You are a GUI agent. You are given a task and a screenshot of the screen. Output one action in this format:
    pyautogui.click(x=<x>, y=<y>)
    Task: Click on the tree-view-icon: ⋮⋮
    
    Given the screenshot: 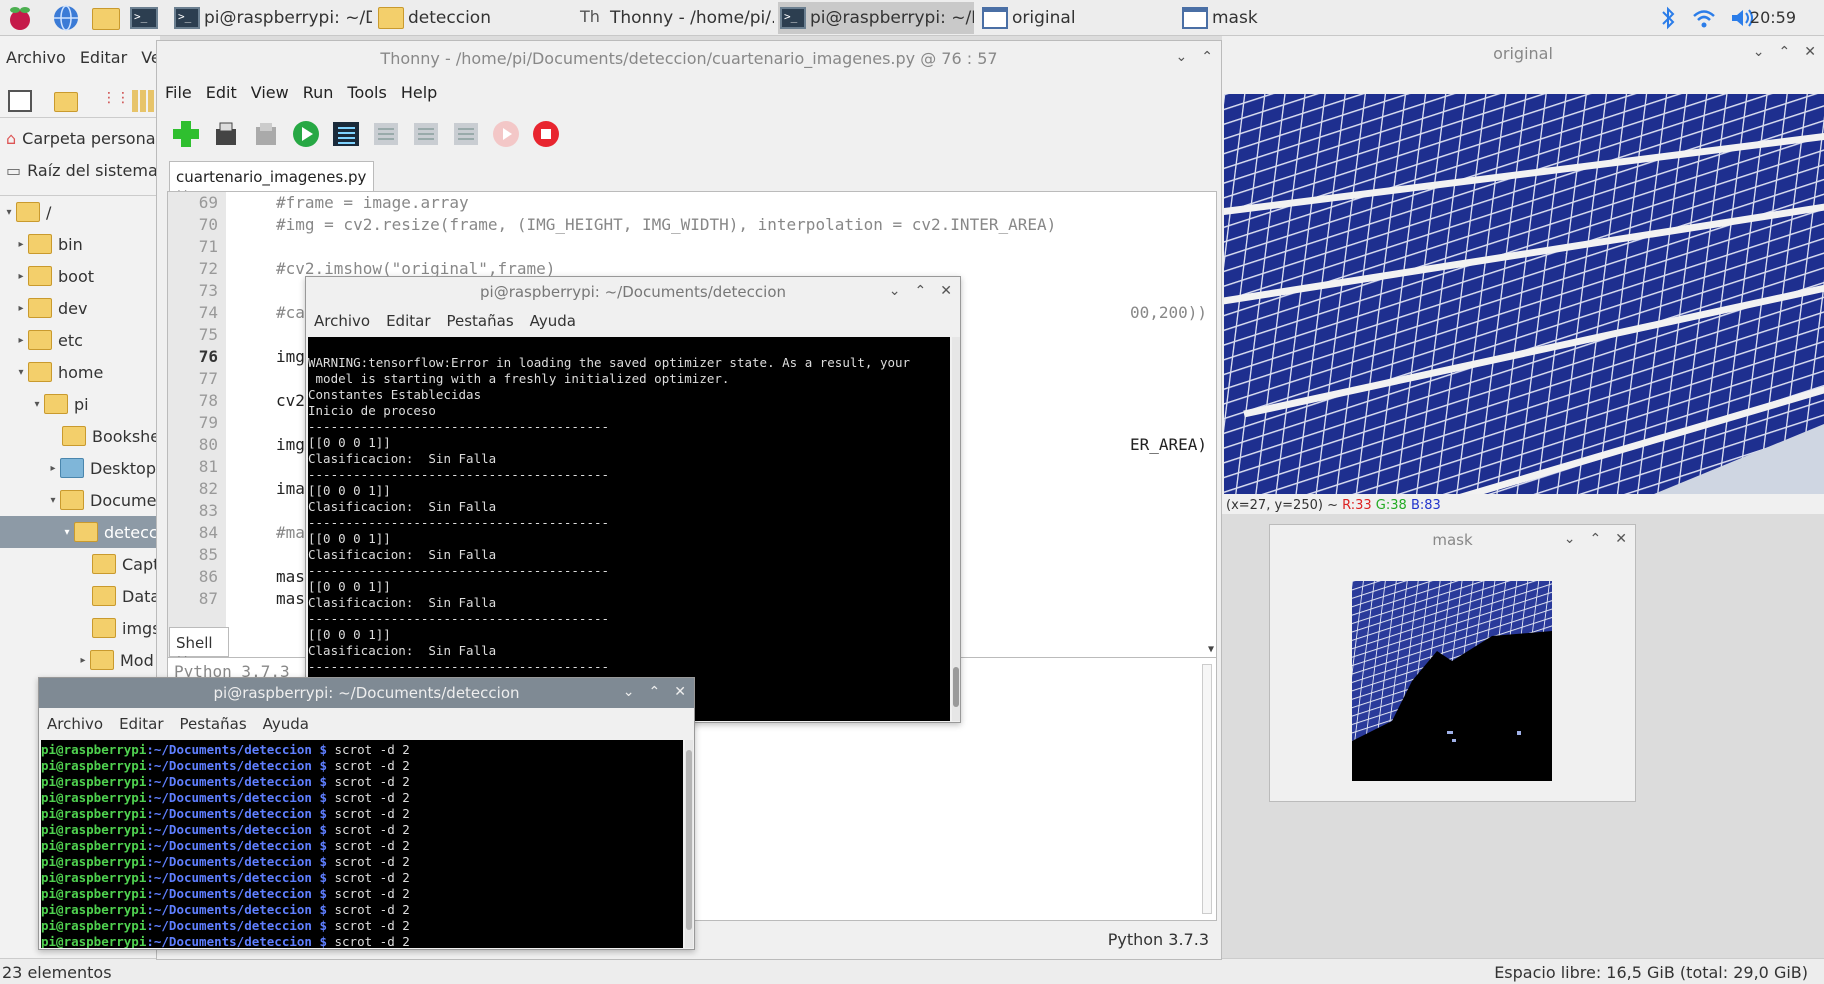 What is the action you would take?
    pyautogui.click(x=116, y=101)
    